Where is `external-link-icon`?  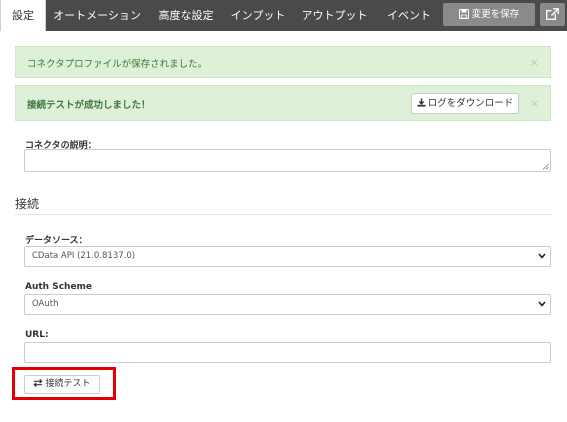
external-link-icon is located at coordinates (552, 14).